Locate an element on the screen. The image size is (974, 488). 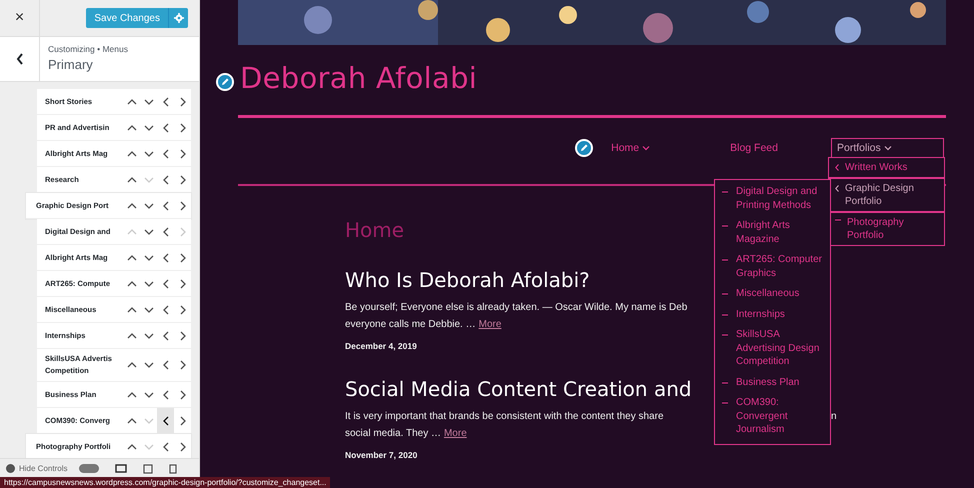
post-excerpt: It is very important that brands be consistent with the content they share is located at coordinates (505, 417).